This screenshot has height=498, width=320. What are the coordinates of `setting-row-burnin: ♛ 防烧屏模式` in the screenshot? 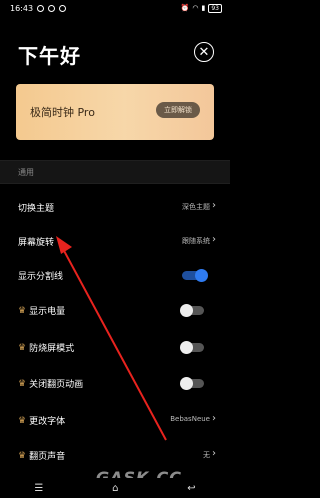 It's located at (115, 347).